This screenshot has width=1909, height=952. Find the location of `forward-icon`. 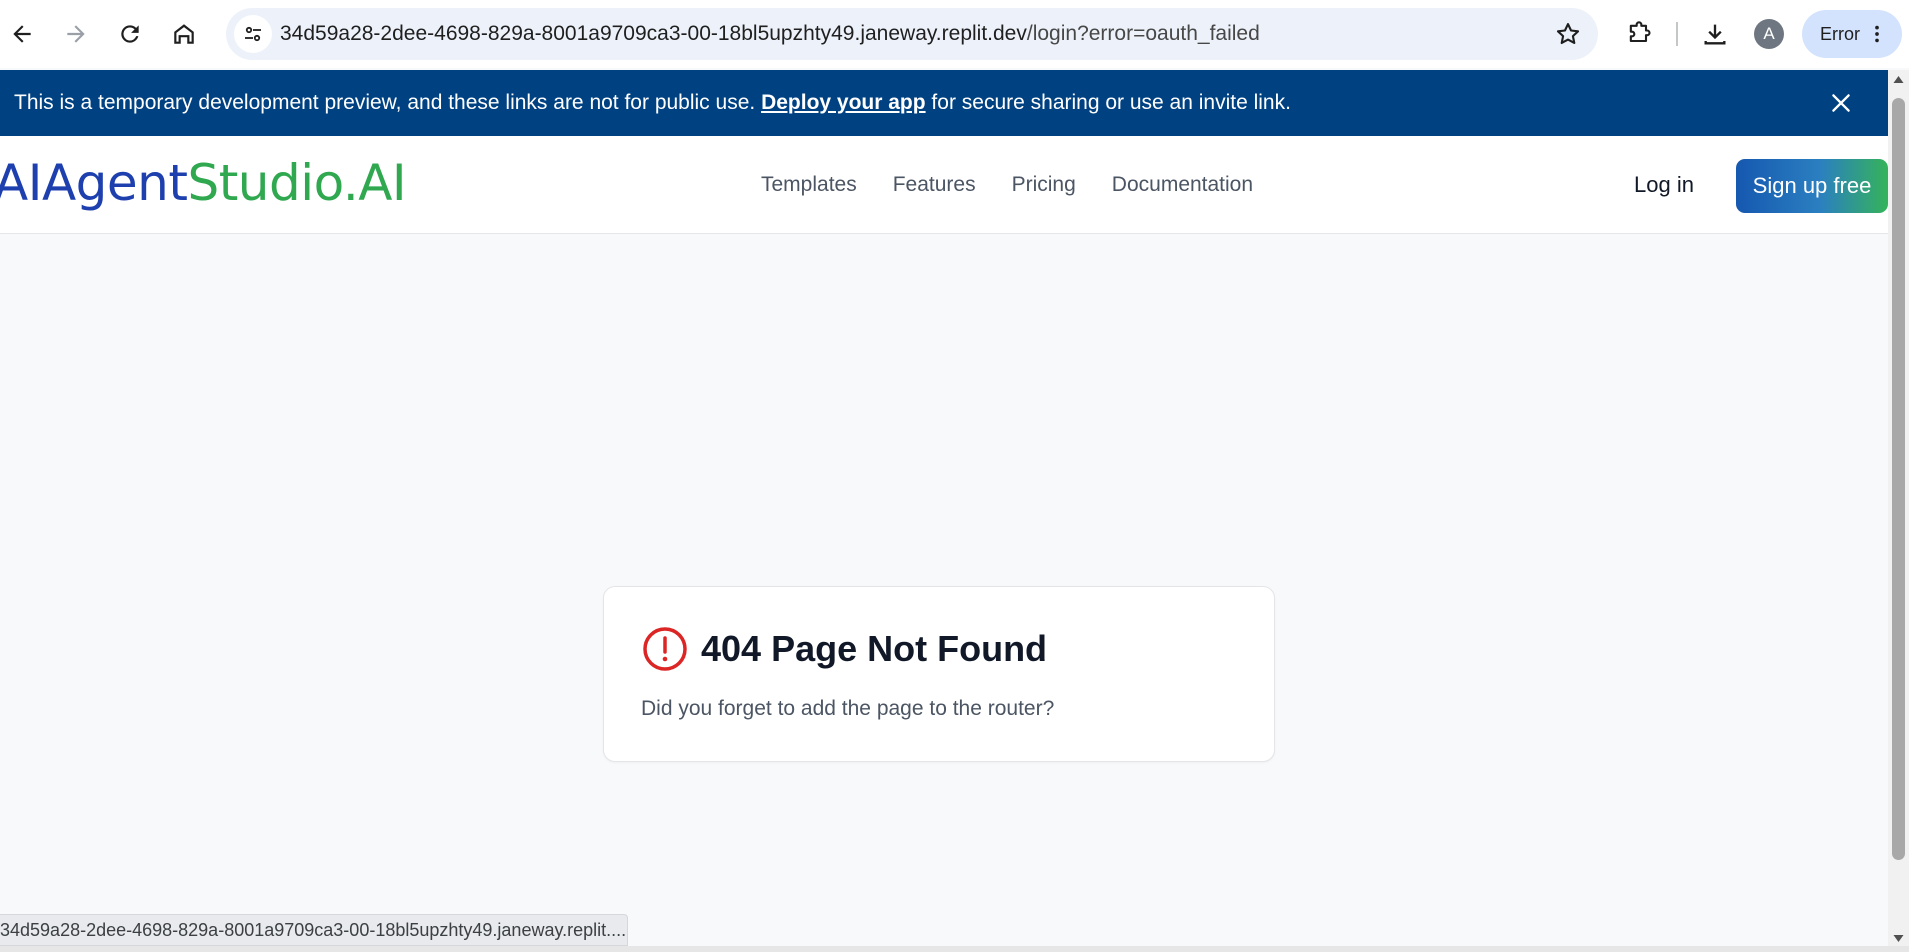

forward-icon is located at coordinates (76, 34).